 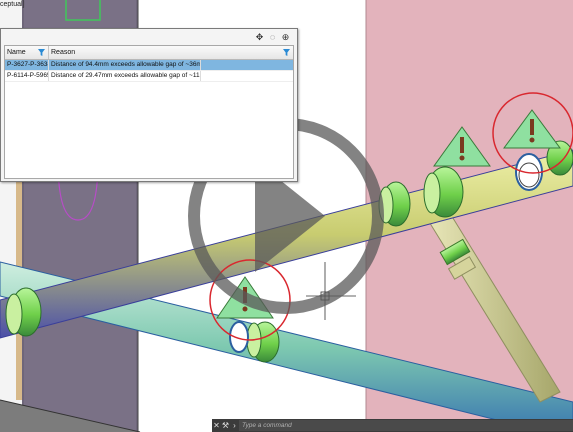 What do you see at coordinates (27, 52) in the screenshot?
I see `column-header-name: Name` at bounding box center [27, 52].